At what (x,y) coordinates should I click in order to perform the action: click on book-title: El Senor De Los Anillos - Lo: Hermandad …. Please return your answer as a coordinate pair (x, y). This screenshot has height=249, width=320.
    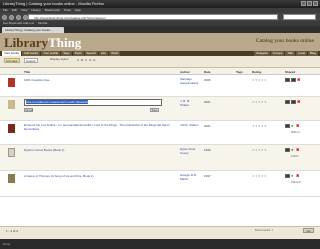
    Looking at the image, I should click on (99, 127).